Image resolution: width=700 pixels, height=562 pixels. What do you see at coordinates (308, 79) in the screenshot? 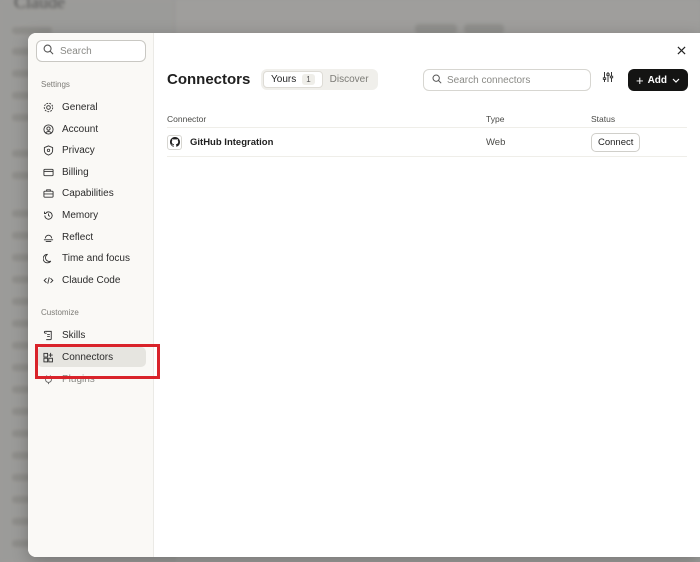
I see `tab-count-badge: 1` at bounding box center [308, 79].